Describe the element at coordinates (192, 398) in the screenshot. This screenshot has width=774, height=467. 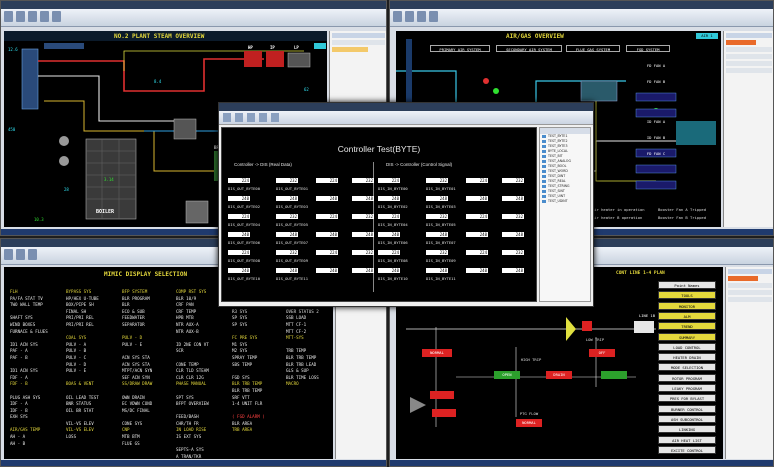
I see `mimic-menu-item: SPT SYS` at that location.